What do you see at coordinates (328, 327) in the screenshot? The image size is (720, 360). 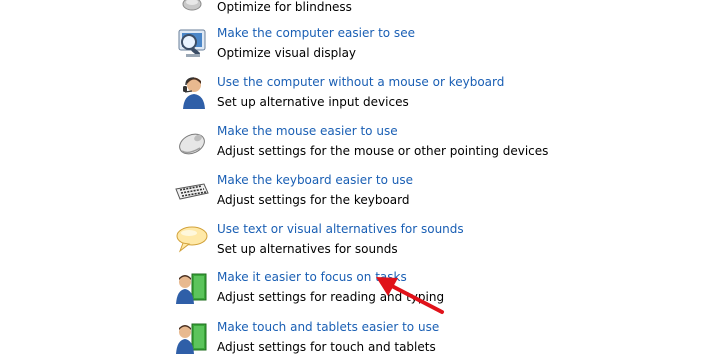 I see `make-touch-tablets-easier-link: Make touch and tablets easier to use` at bounding box center [328, 327].